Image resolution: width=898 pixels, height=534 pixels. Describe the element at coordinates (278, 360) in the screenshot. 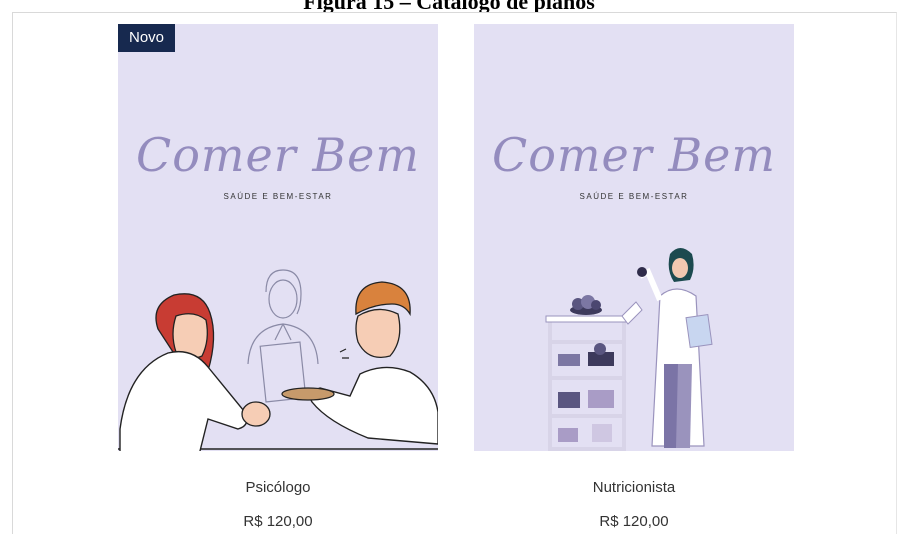

I see `psychologist-session-illustration` at that location.